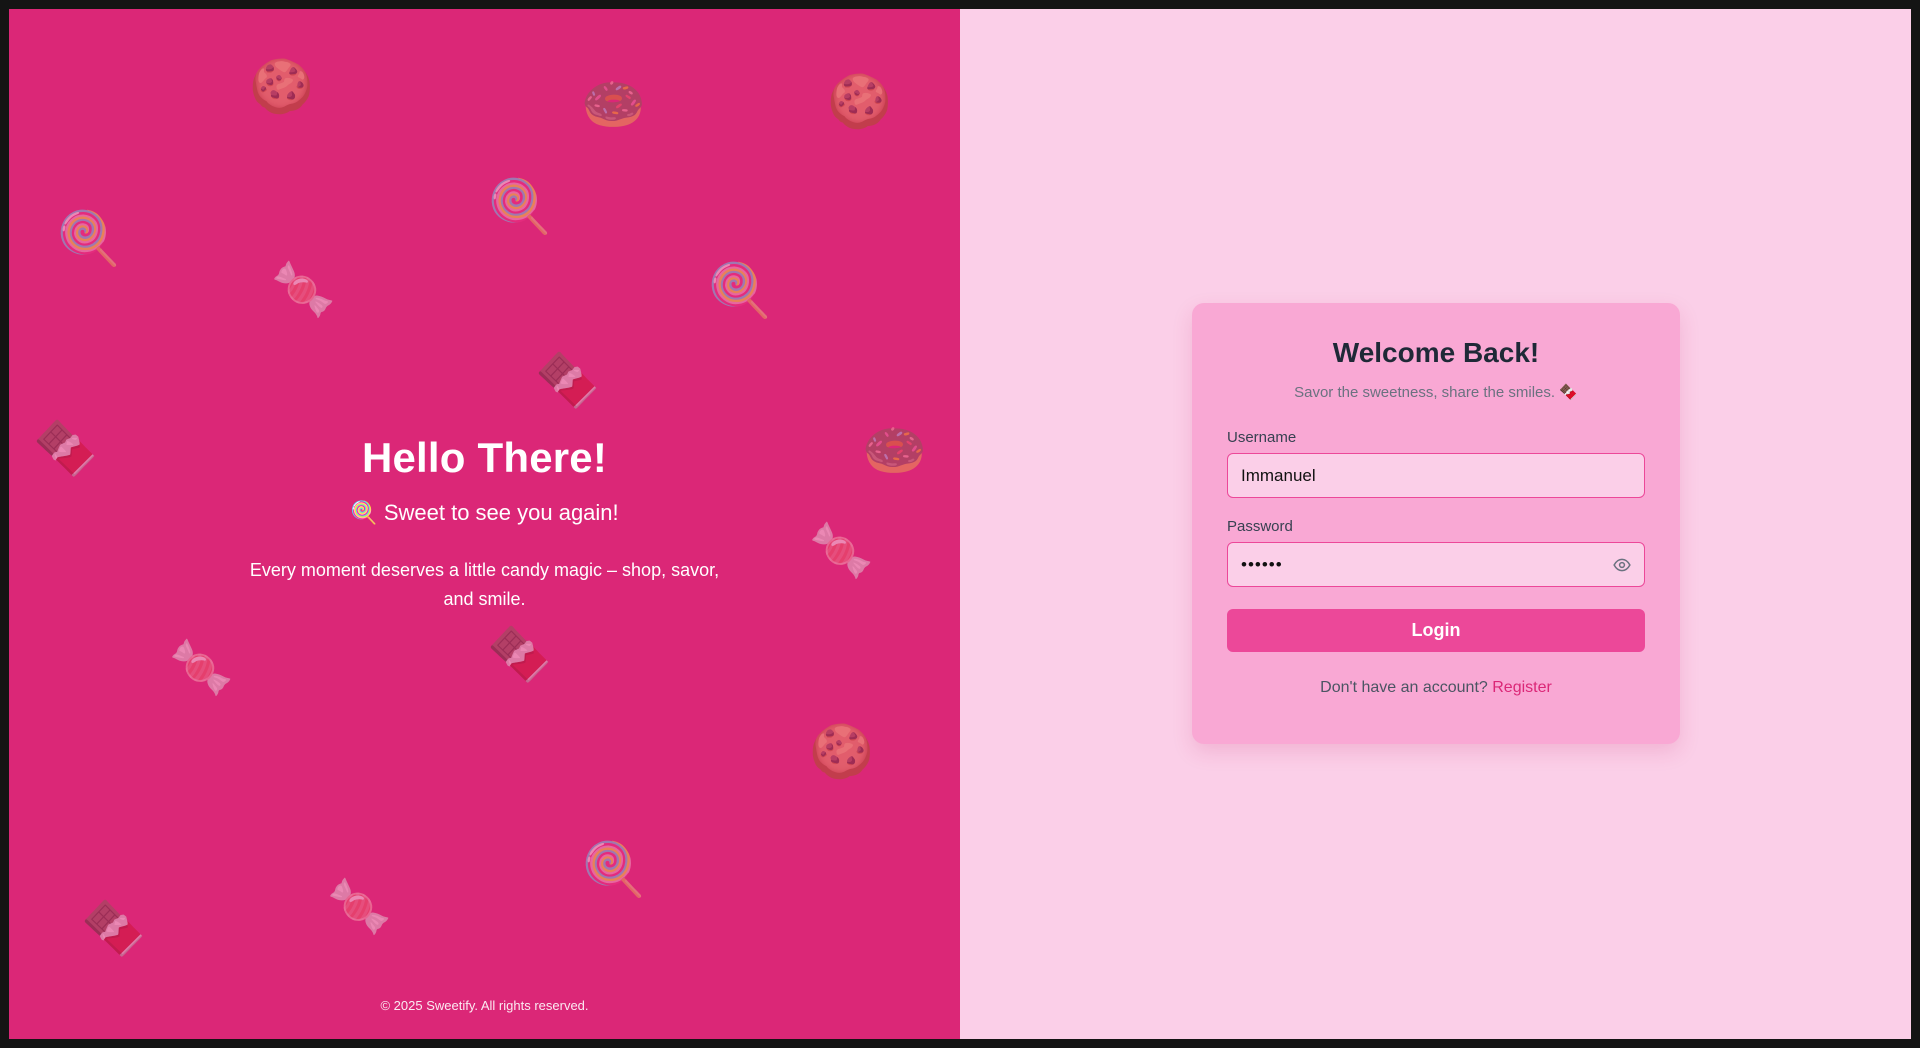  Describe the element at coordinates (484, 512) in the screenshot. I see `hero-tagline: 🍭 Sweet to see you again!` at that location.